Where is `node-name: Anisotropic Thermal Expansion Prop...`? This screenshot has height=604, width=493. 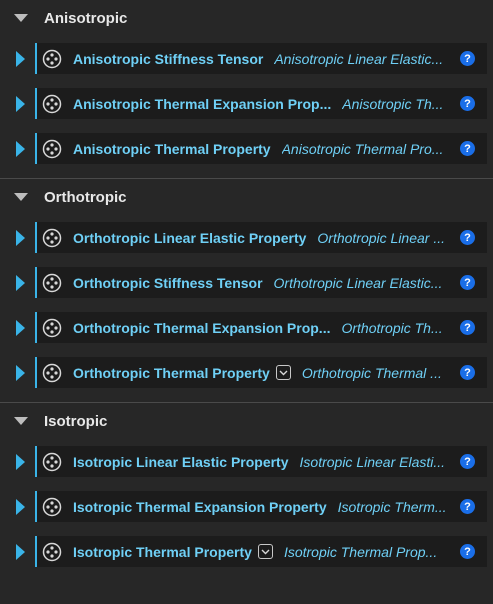 node-name: Anisotropic Thermal Expansion Prop... is located at coordinates (202, 103).